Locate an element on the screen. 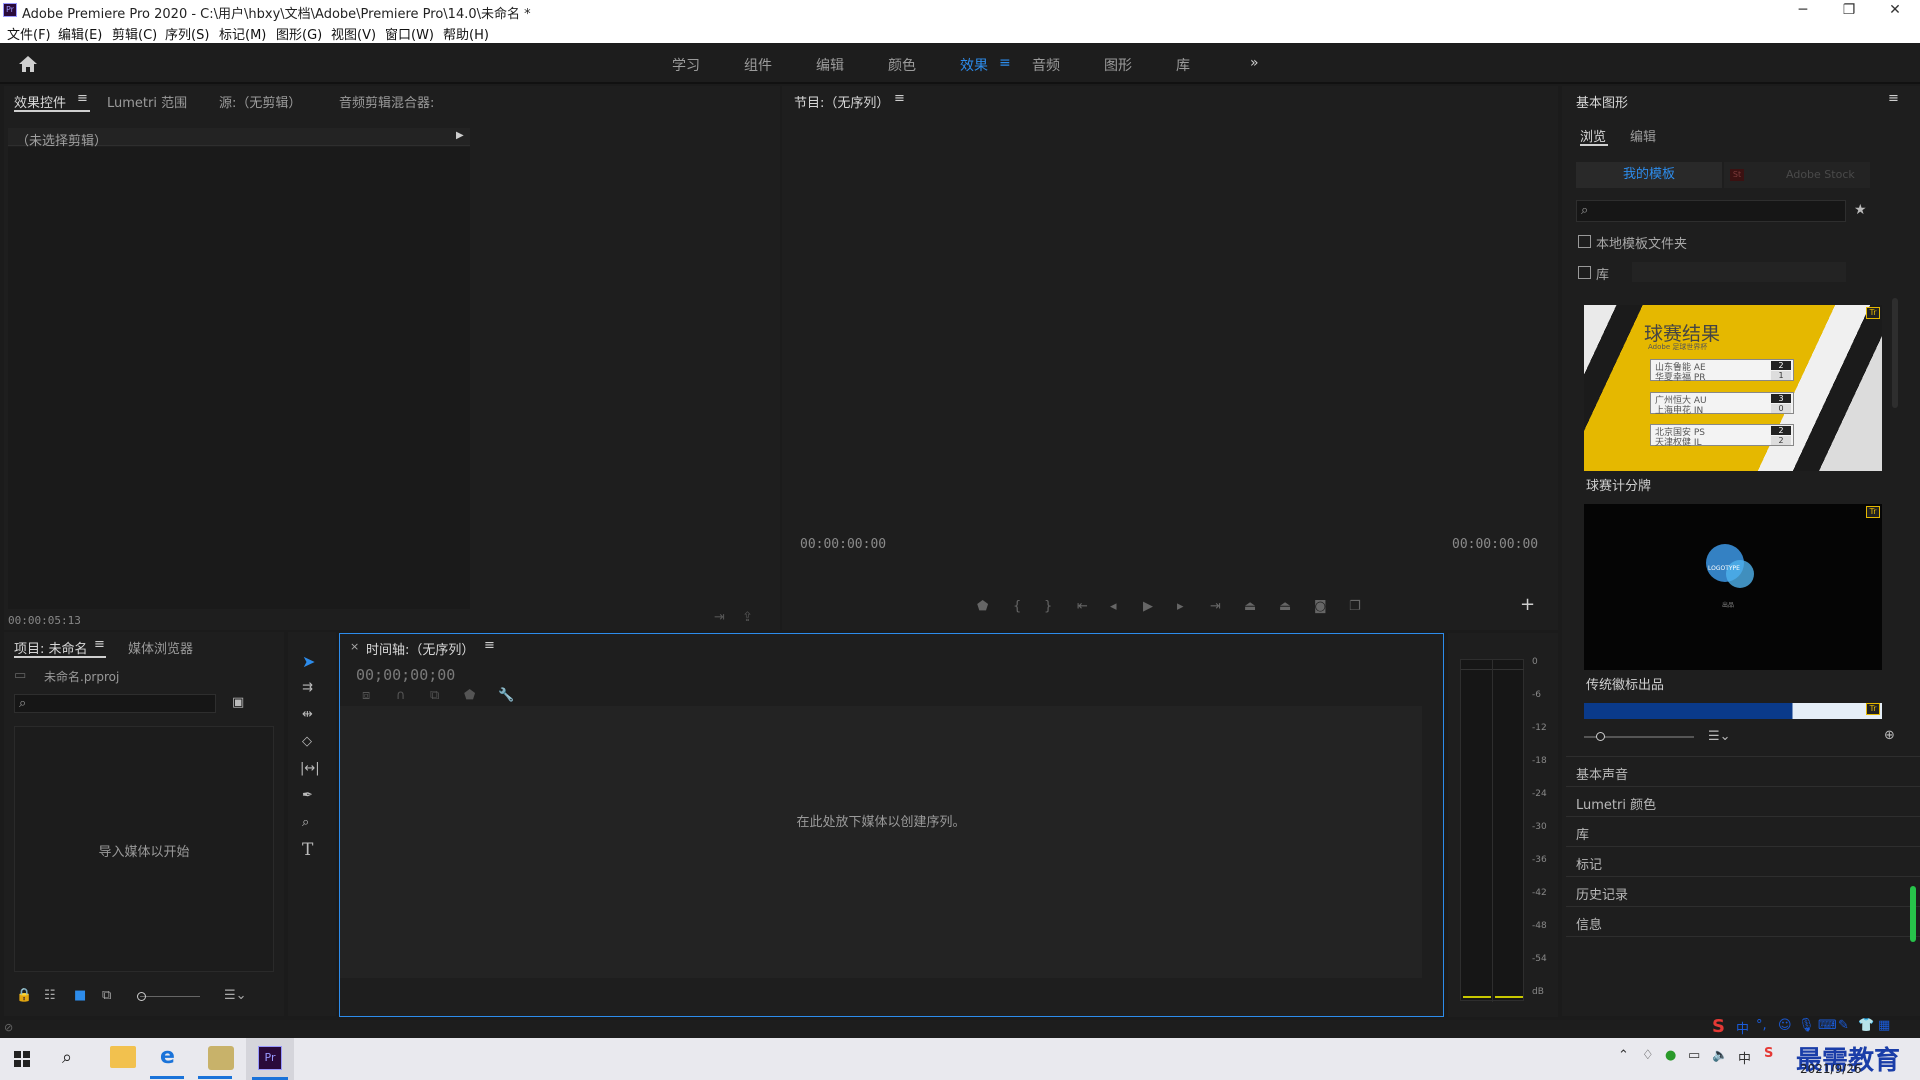 The height and width of the screenshot is (1080, 1920). volume-icon: 🔈 is located at coordinates (1720, 1055).